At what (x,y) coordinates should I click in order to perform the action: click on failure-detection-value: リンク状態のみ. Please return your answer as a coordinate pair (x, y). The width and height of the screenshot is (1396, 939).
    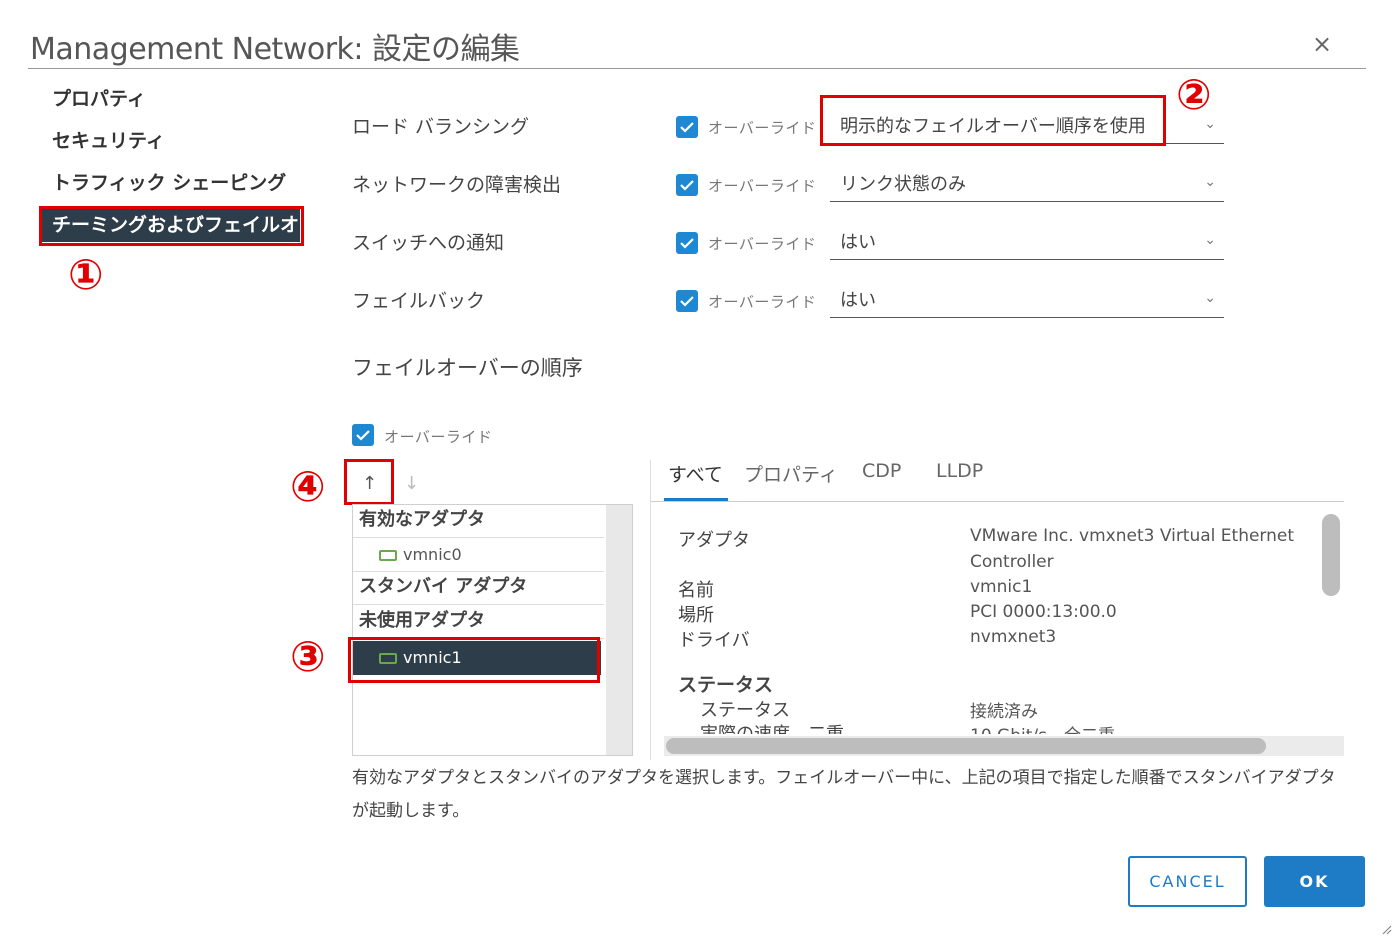
    Looking at the image, I should click on (903, 184).